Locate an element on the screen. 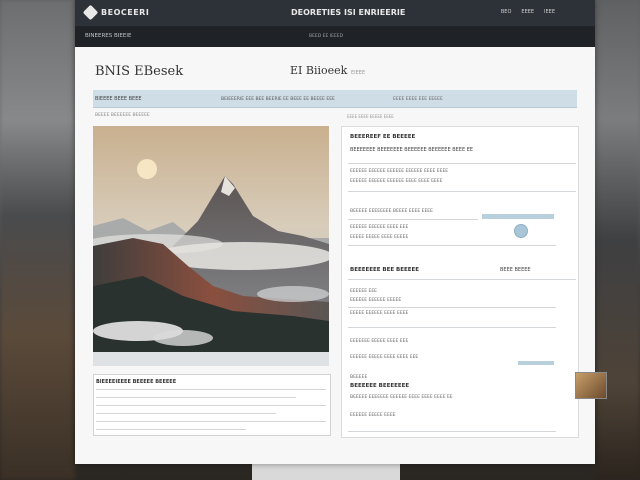  item-description: BEEEEE EEEEEEE EEEEEE EEEE EEEE EEEE EE is located at coordinates (401, 397).